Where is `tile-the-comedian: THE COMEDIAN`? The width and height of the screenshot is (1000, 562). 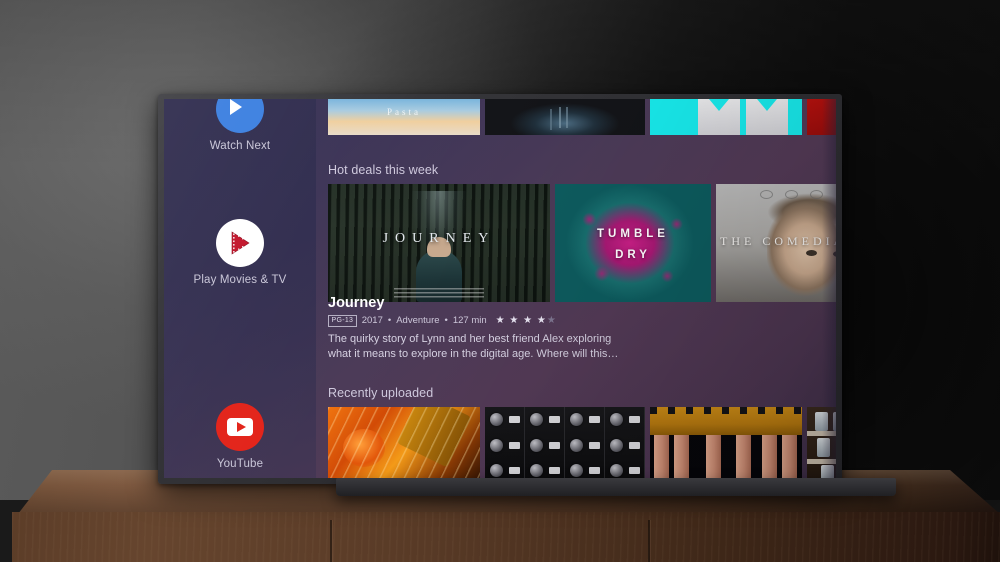
tile-the-comedian: THE COMEDIAN is located at coordinates (776, 243).